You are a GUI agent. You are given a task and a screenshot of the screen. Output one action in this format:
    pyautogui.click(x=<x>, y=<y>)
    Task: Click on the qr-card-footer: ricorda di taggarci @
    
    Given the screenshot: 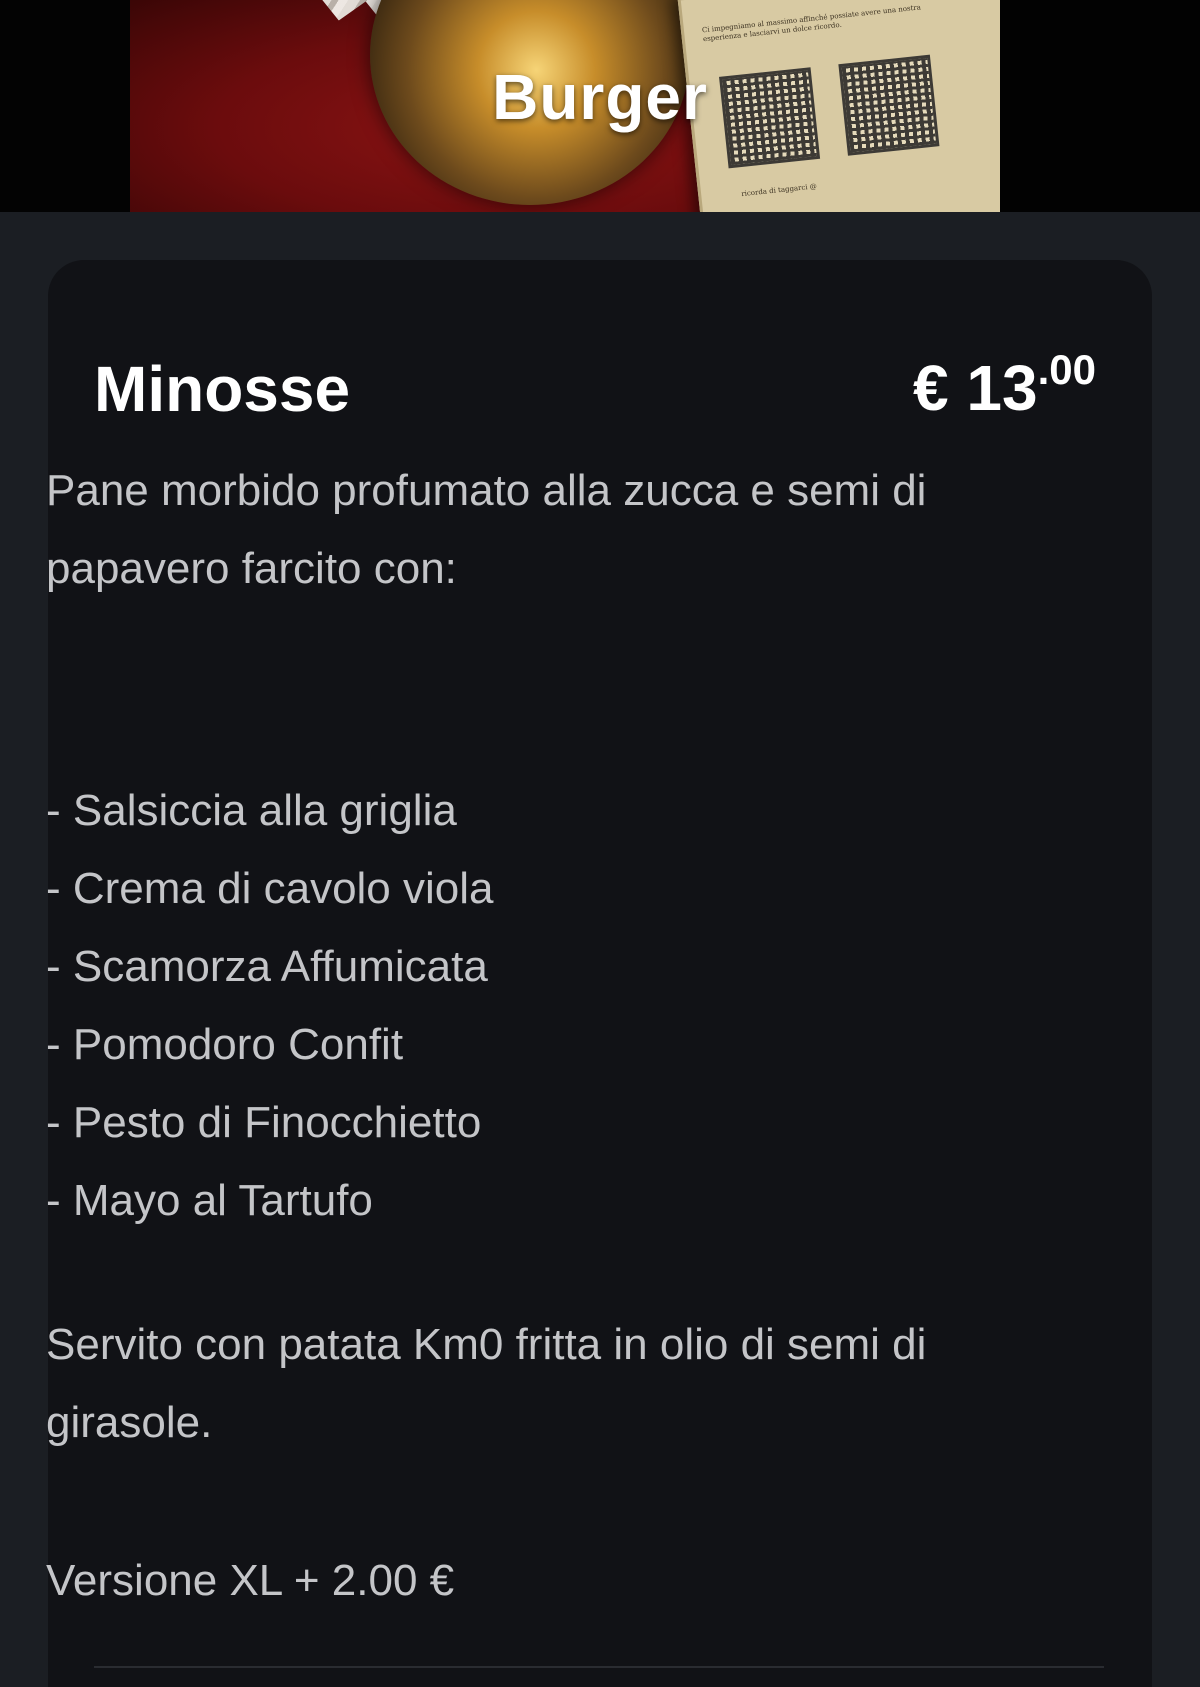 What is the action you would take?
    pyautogui.click(x=779, y=190)
    